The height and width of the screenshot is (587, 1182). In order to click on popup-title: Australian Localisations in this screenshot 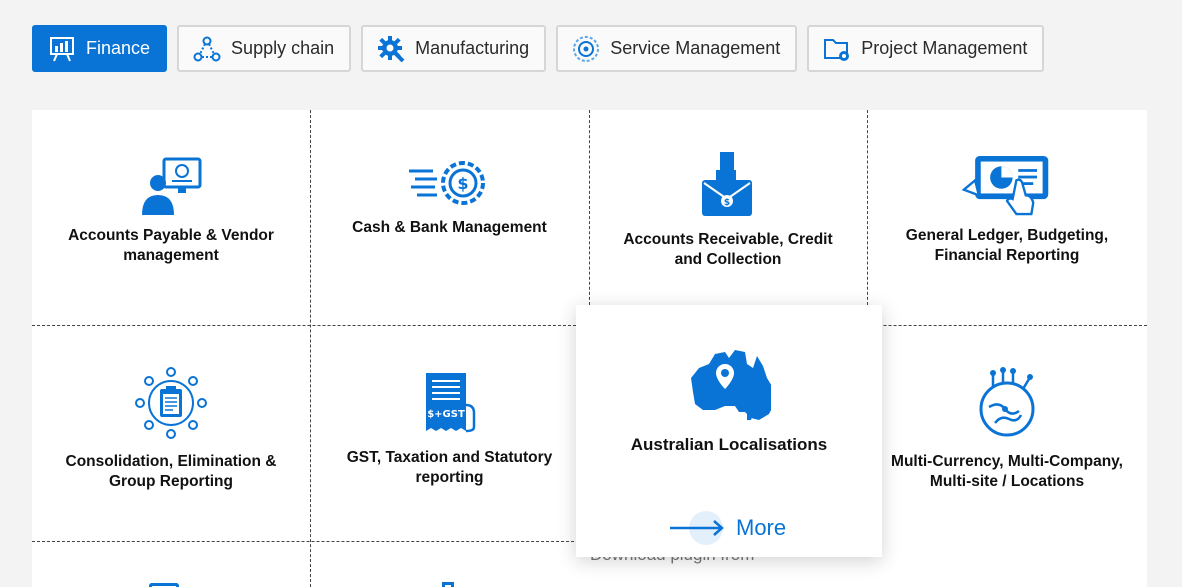, I will do `click(729, 444)`.